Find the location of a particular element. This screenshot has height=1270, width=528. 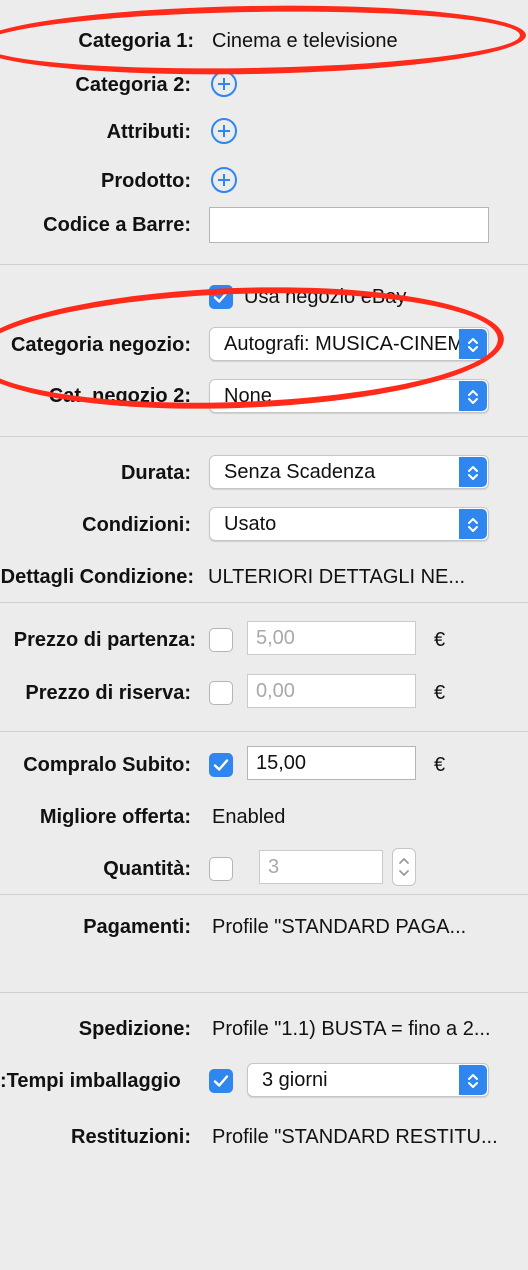

prezzo-riserva-input: 0,00 is located at coordinates (331, 691).